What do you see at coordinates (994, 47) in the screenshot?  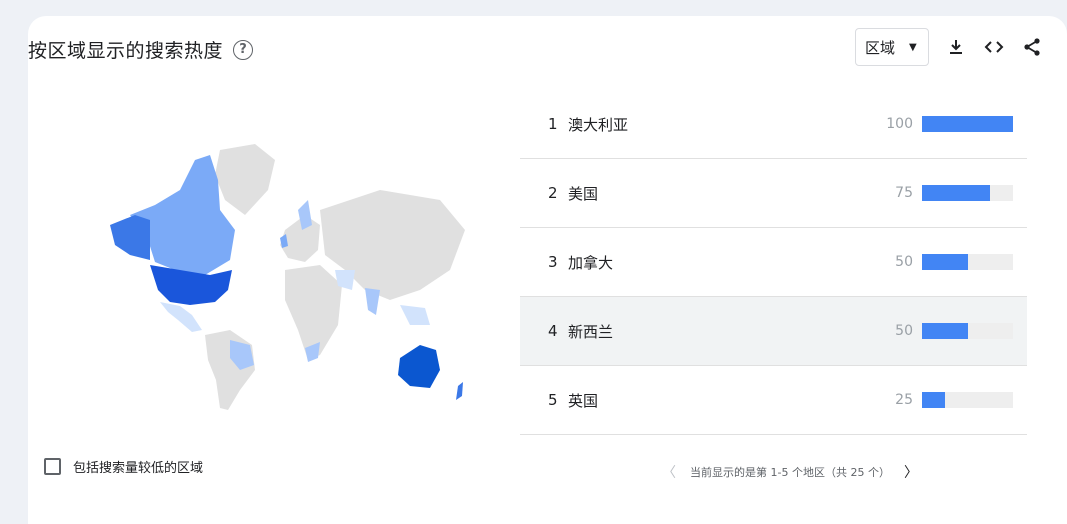 I see `embed-code-icon` at bounding box center [994, 47].